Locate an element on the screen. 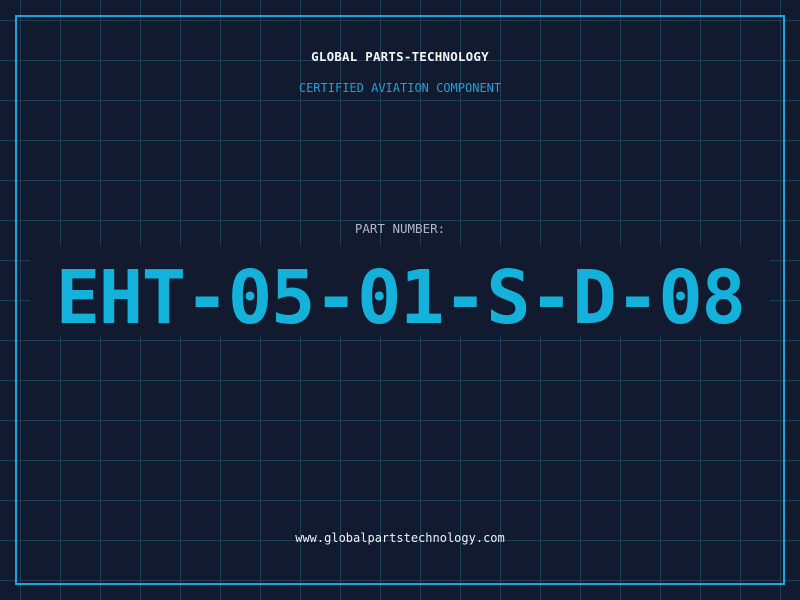  website-url: www.globalpartstechnology.com is located at coordinates (400, 538).